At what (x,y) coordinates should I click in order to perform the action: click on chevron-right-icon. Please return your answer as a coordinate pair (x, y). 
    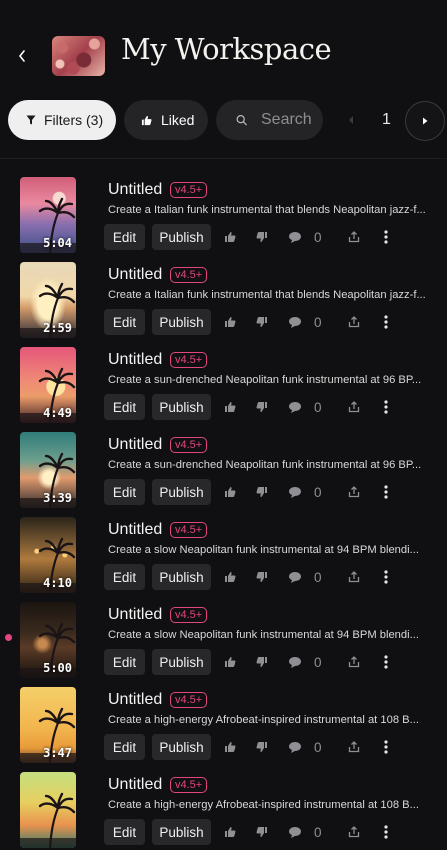
    Looking at the image, I should click on (425, 121).